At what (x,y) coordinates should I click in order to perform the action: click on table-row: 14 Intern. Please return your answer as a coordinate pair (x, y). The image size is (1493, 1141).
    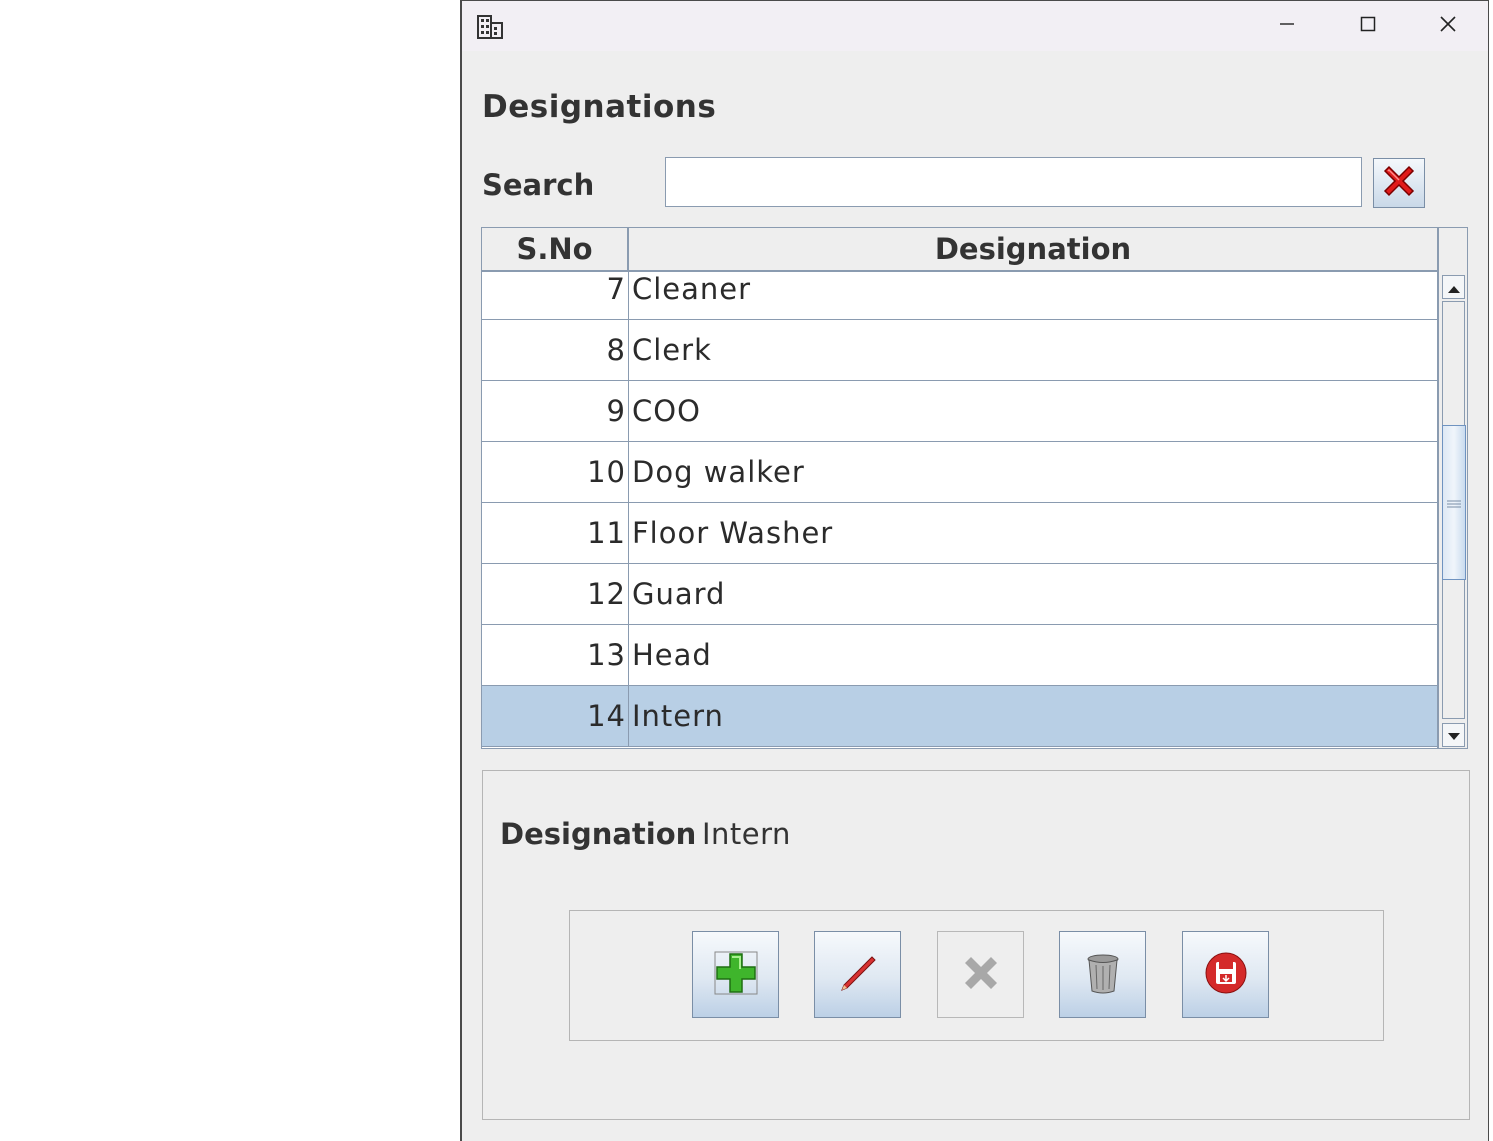
    Looking at the image, I should click on (959, 716).